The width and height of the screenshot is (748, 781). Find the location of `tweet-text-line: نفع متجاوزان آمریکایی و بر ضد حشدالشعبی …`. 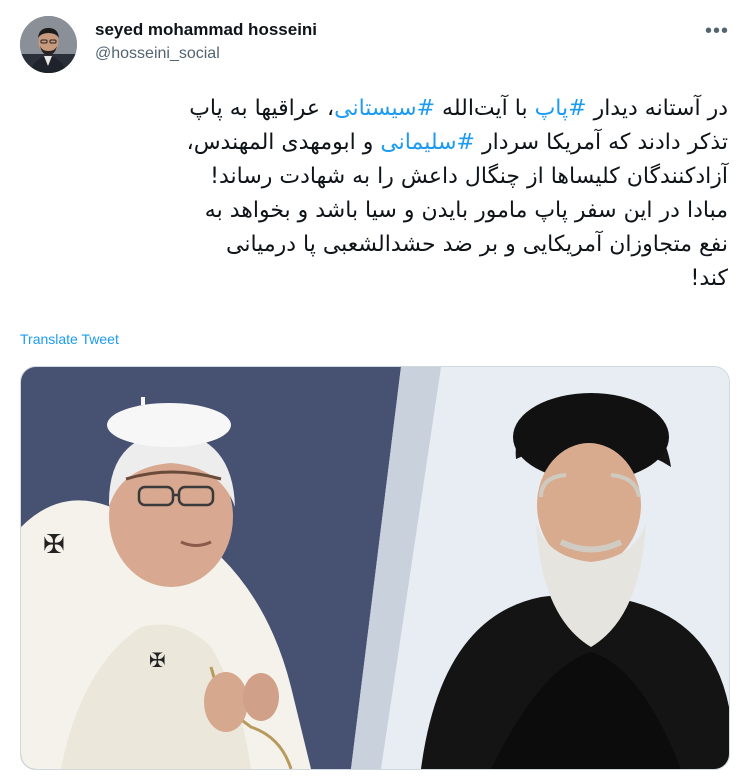

tweet-text-line: نفع متجاوزان آمریکایی و بر ضد حشدالشعبی … is located at coordinates (374, 245).